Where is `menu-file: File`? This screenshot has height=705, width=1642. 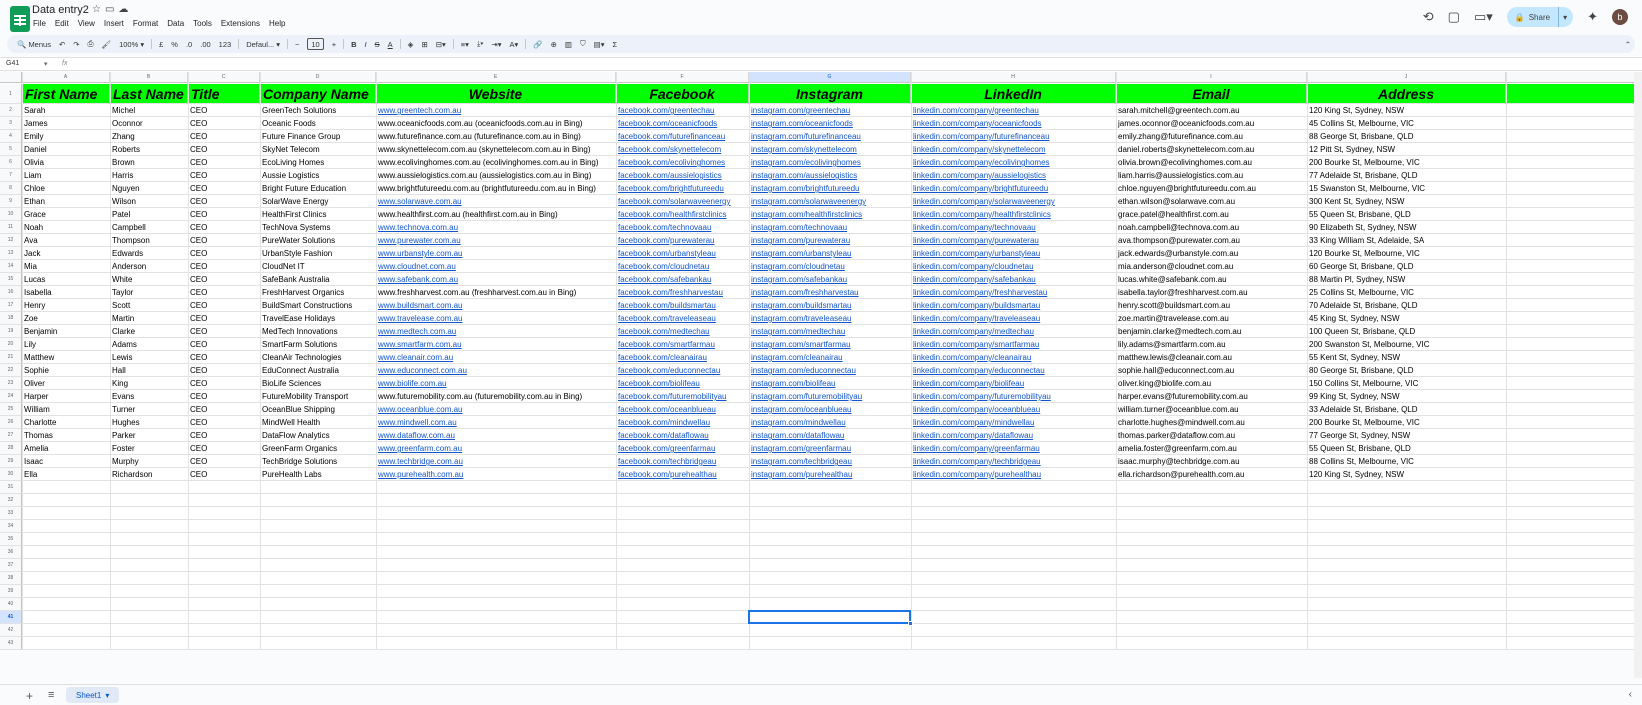
menu-file: File is located at coordinates (39, 23).